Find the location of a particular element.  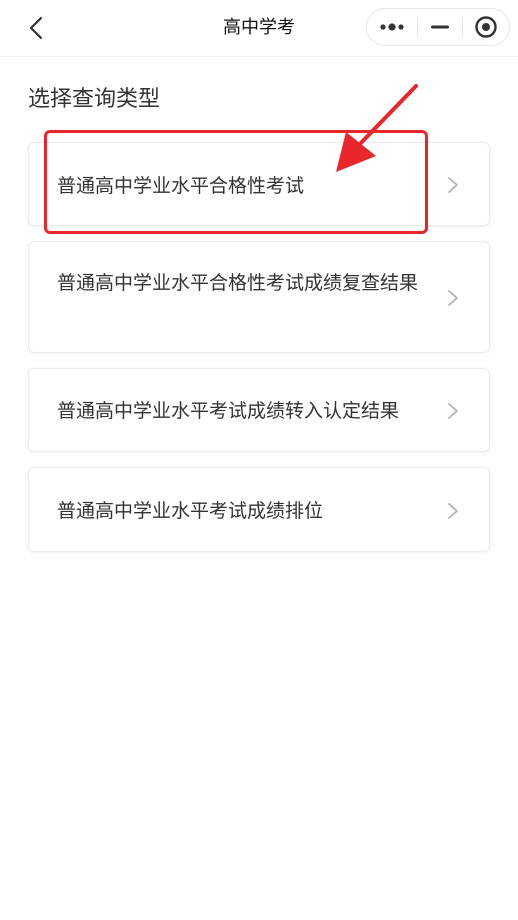

option-label: 普通高中学业水平合格性考试 is located at coordinates (181, 186).